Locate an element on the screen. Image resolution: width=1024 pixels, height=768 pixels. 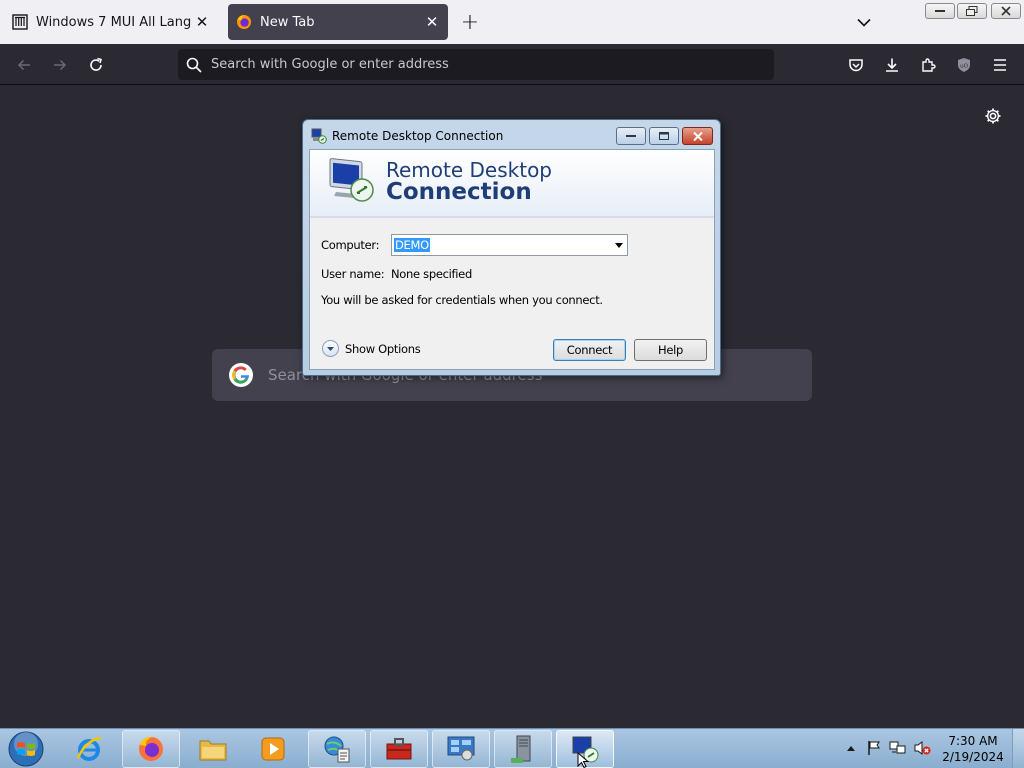
help-button: Help is located at coordinates (670, 350).